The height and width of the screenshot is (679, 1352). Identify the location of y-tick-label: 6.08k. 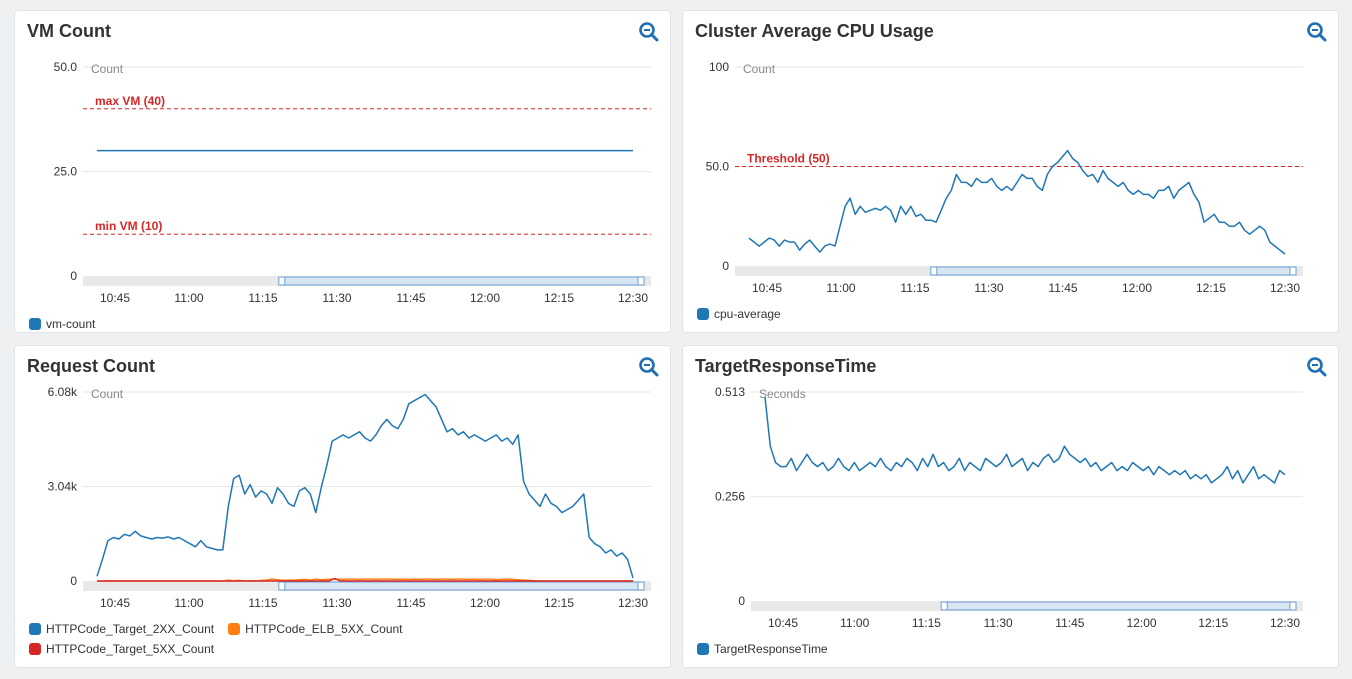
(63, 392).